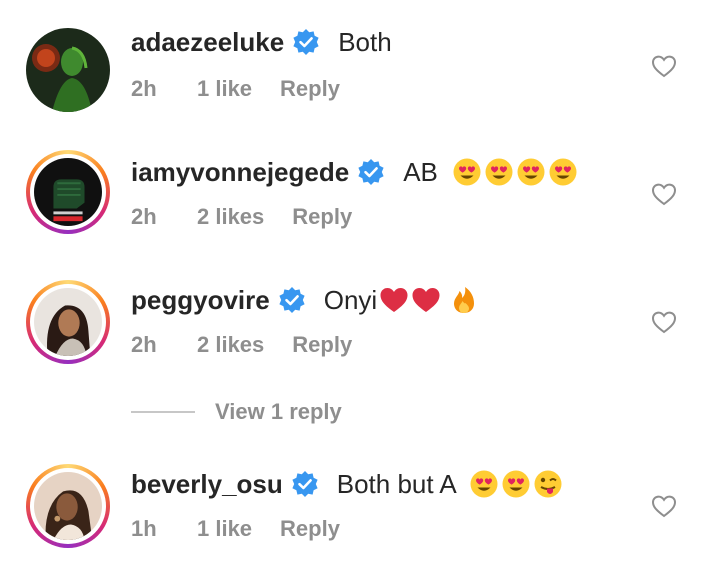 The image size is (720, 570). Describe the element at coordinates (420, 171) in the screenshot. I see `comment-text-content: AB` at that location.